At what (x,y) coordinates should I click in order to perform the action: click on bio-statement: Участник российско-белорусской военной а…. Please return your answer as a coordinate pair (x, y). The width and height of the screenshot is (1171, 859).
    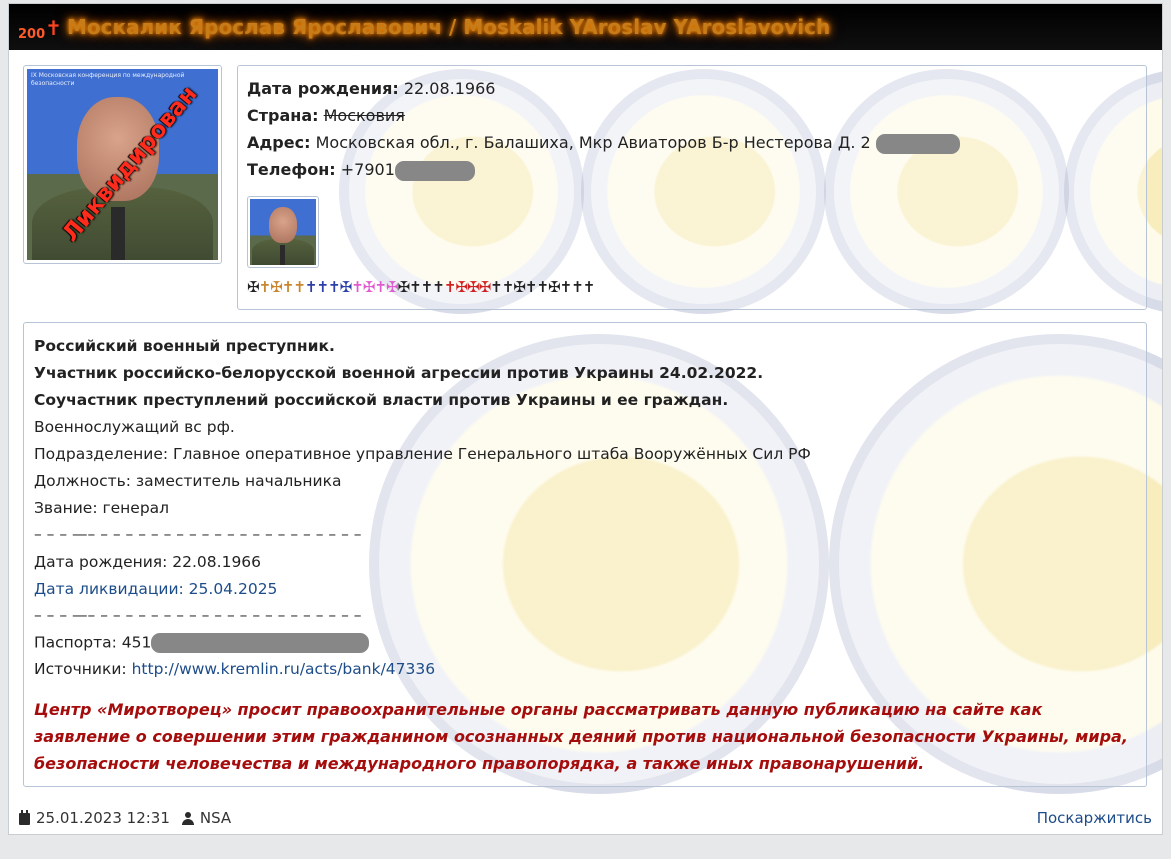
    Looking at the image, I should click on (399, 373).